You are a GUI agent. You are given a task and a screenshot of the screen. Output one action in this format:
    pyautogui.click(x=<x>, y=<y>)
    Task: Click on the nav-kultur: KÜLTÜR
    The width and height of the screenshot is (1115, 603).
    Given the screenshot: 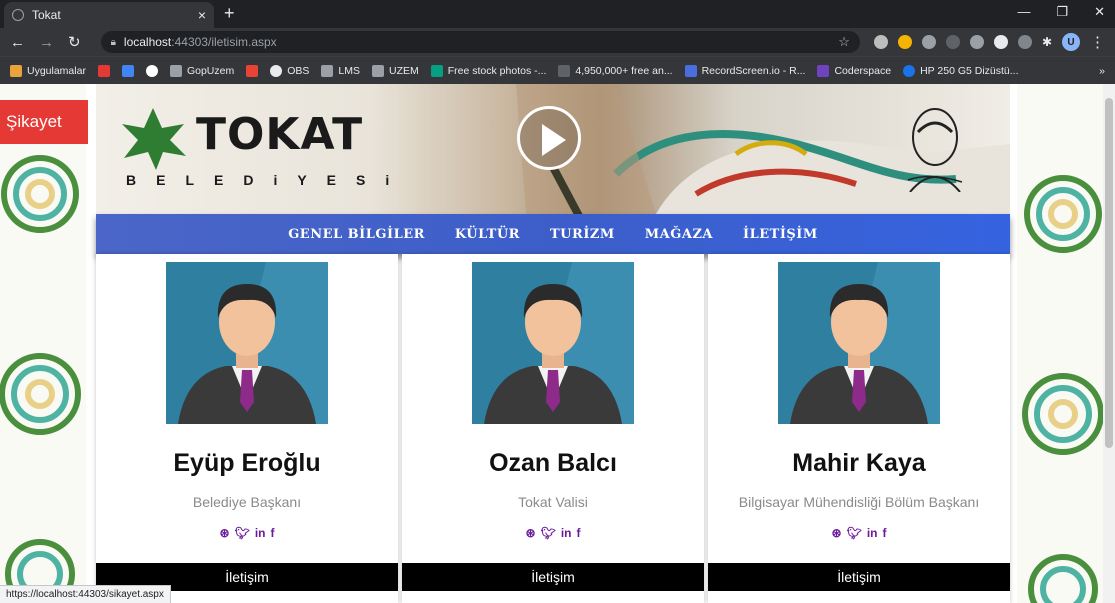 What is the action you would take?
    pyautogui.click(x=487, y=234)
    